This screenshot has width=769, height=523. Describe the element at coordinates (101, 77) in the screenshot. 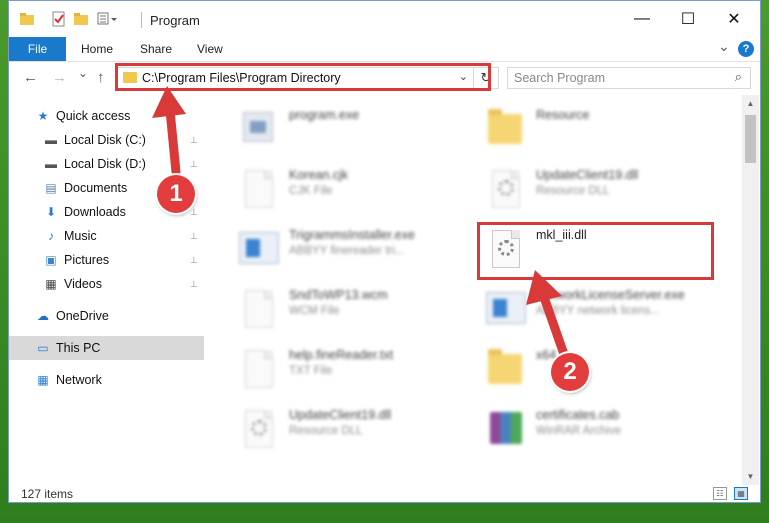

I see `up-button: ↑` at that location.